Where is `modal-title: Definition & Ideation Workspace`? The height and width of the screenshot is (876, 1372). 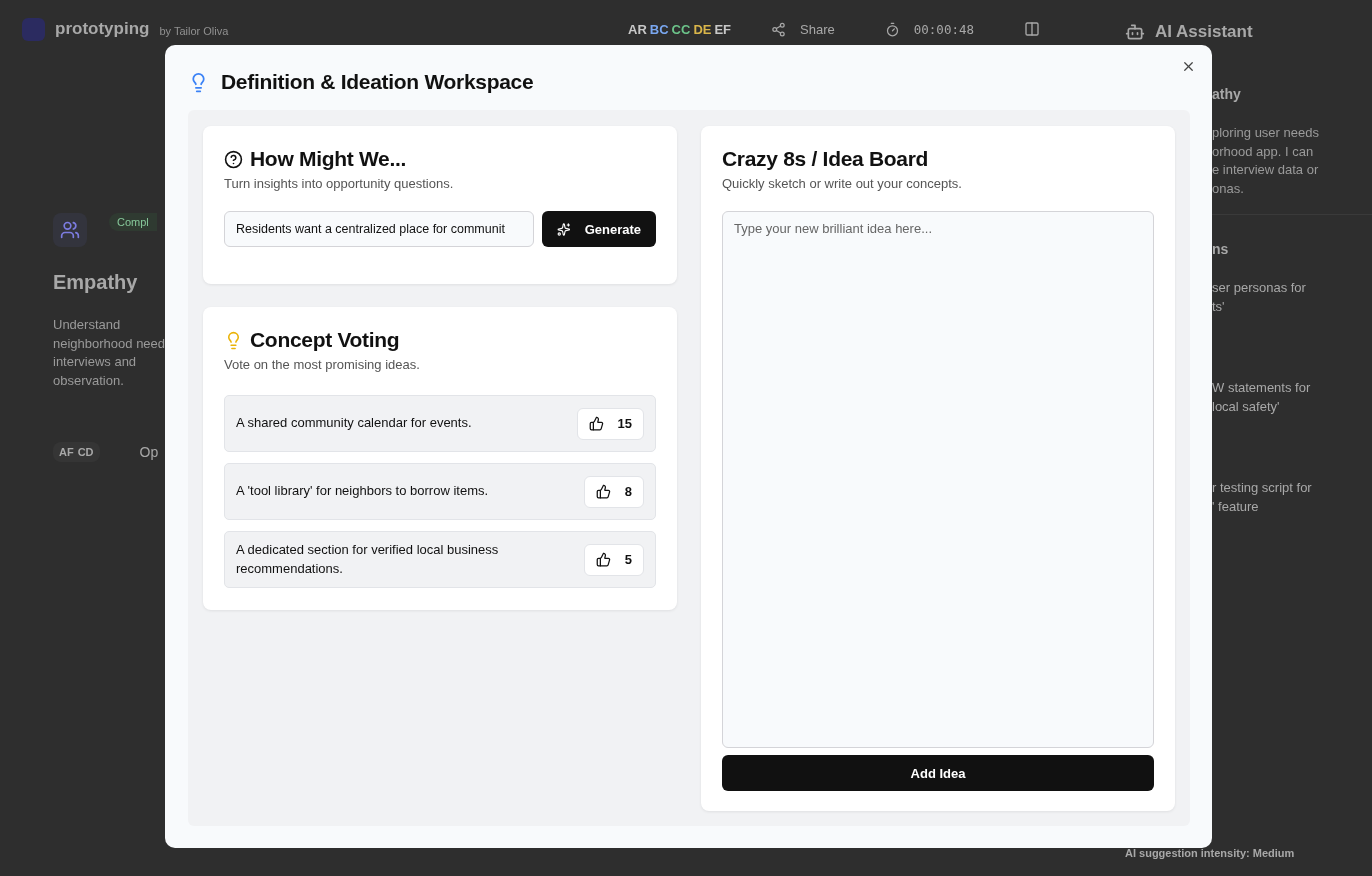 modal-title: Definition & Ideation Workspace is located at coordinates (377, 82).